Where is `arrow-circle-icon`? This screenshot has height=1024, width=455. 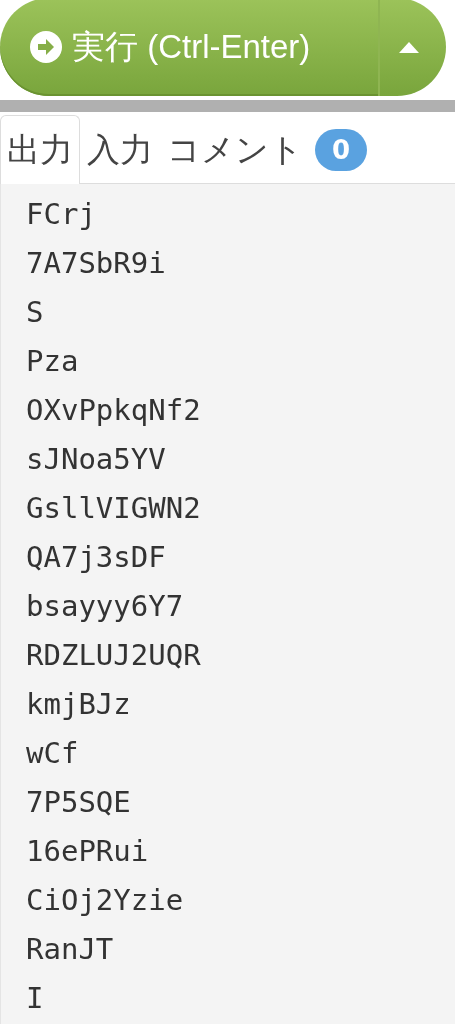
arrow-circle-icon is located at coordinates (46, 47).